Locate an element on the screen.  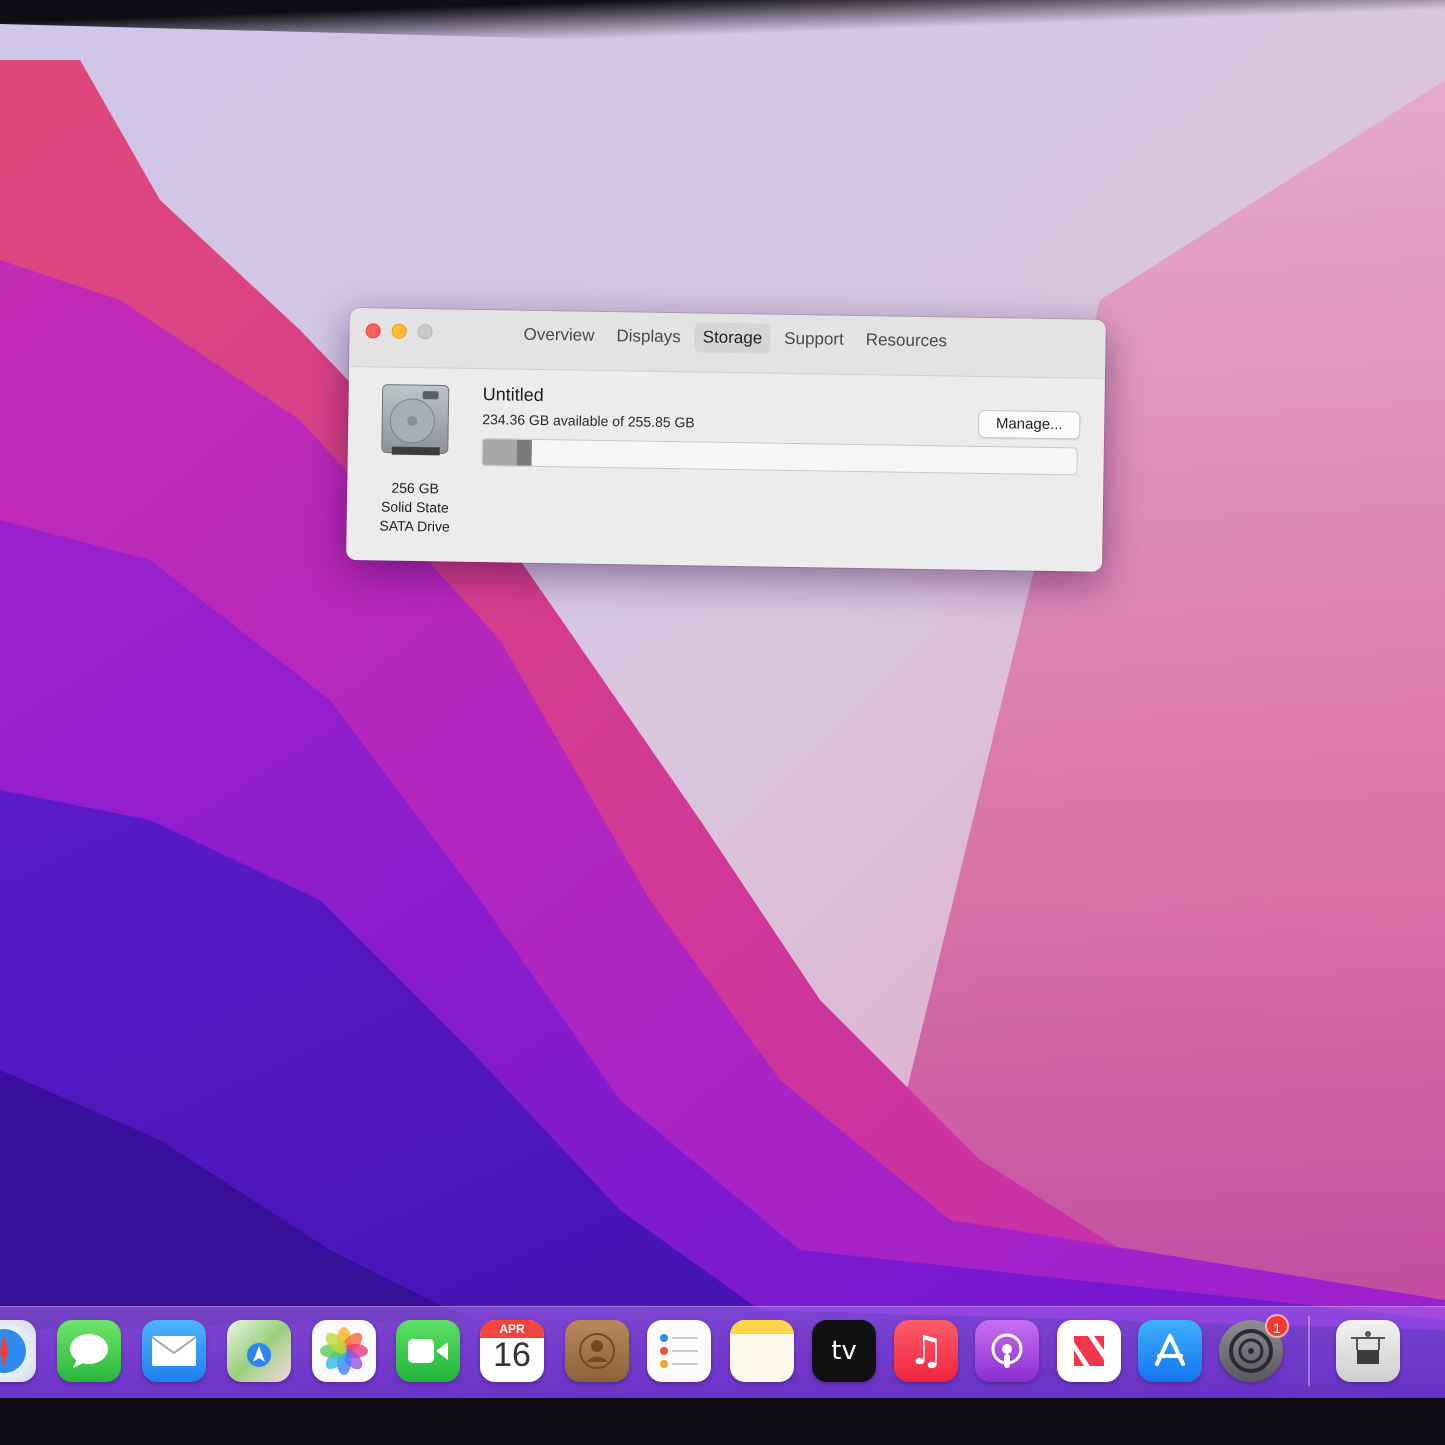
hard-drive-icon is located at coordinates (415, 420).